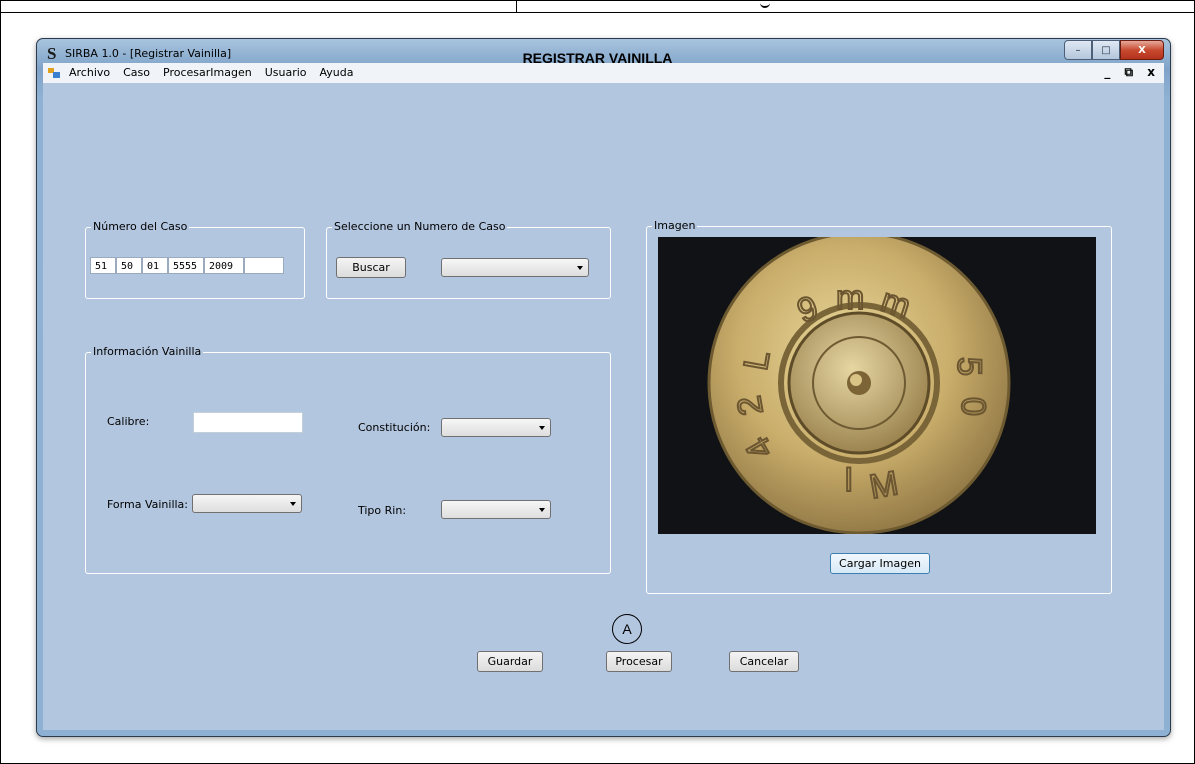 This screenshot has height=764, width=1195. What do you see at coordinates (848, 480) in the screenshot?
I see `headstamp-char-6: I` at bounding box center [848, 480].